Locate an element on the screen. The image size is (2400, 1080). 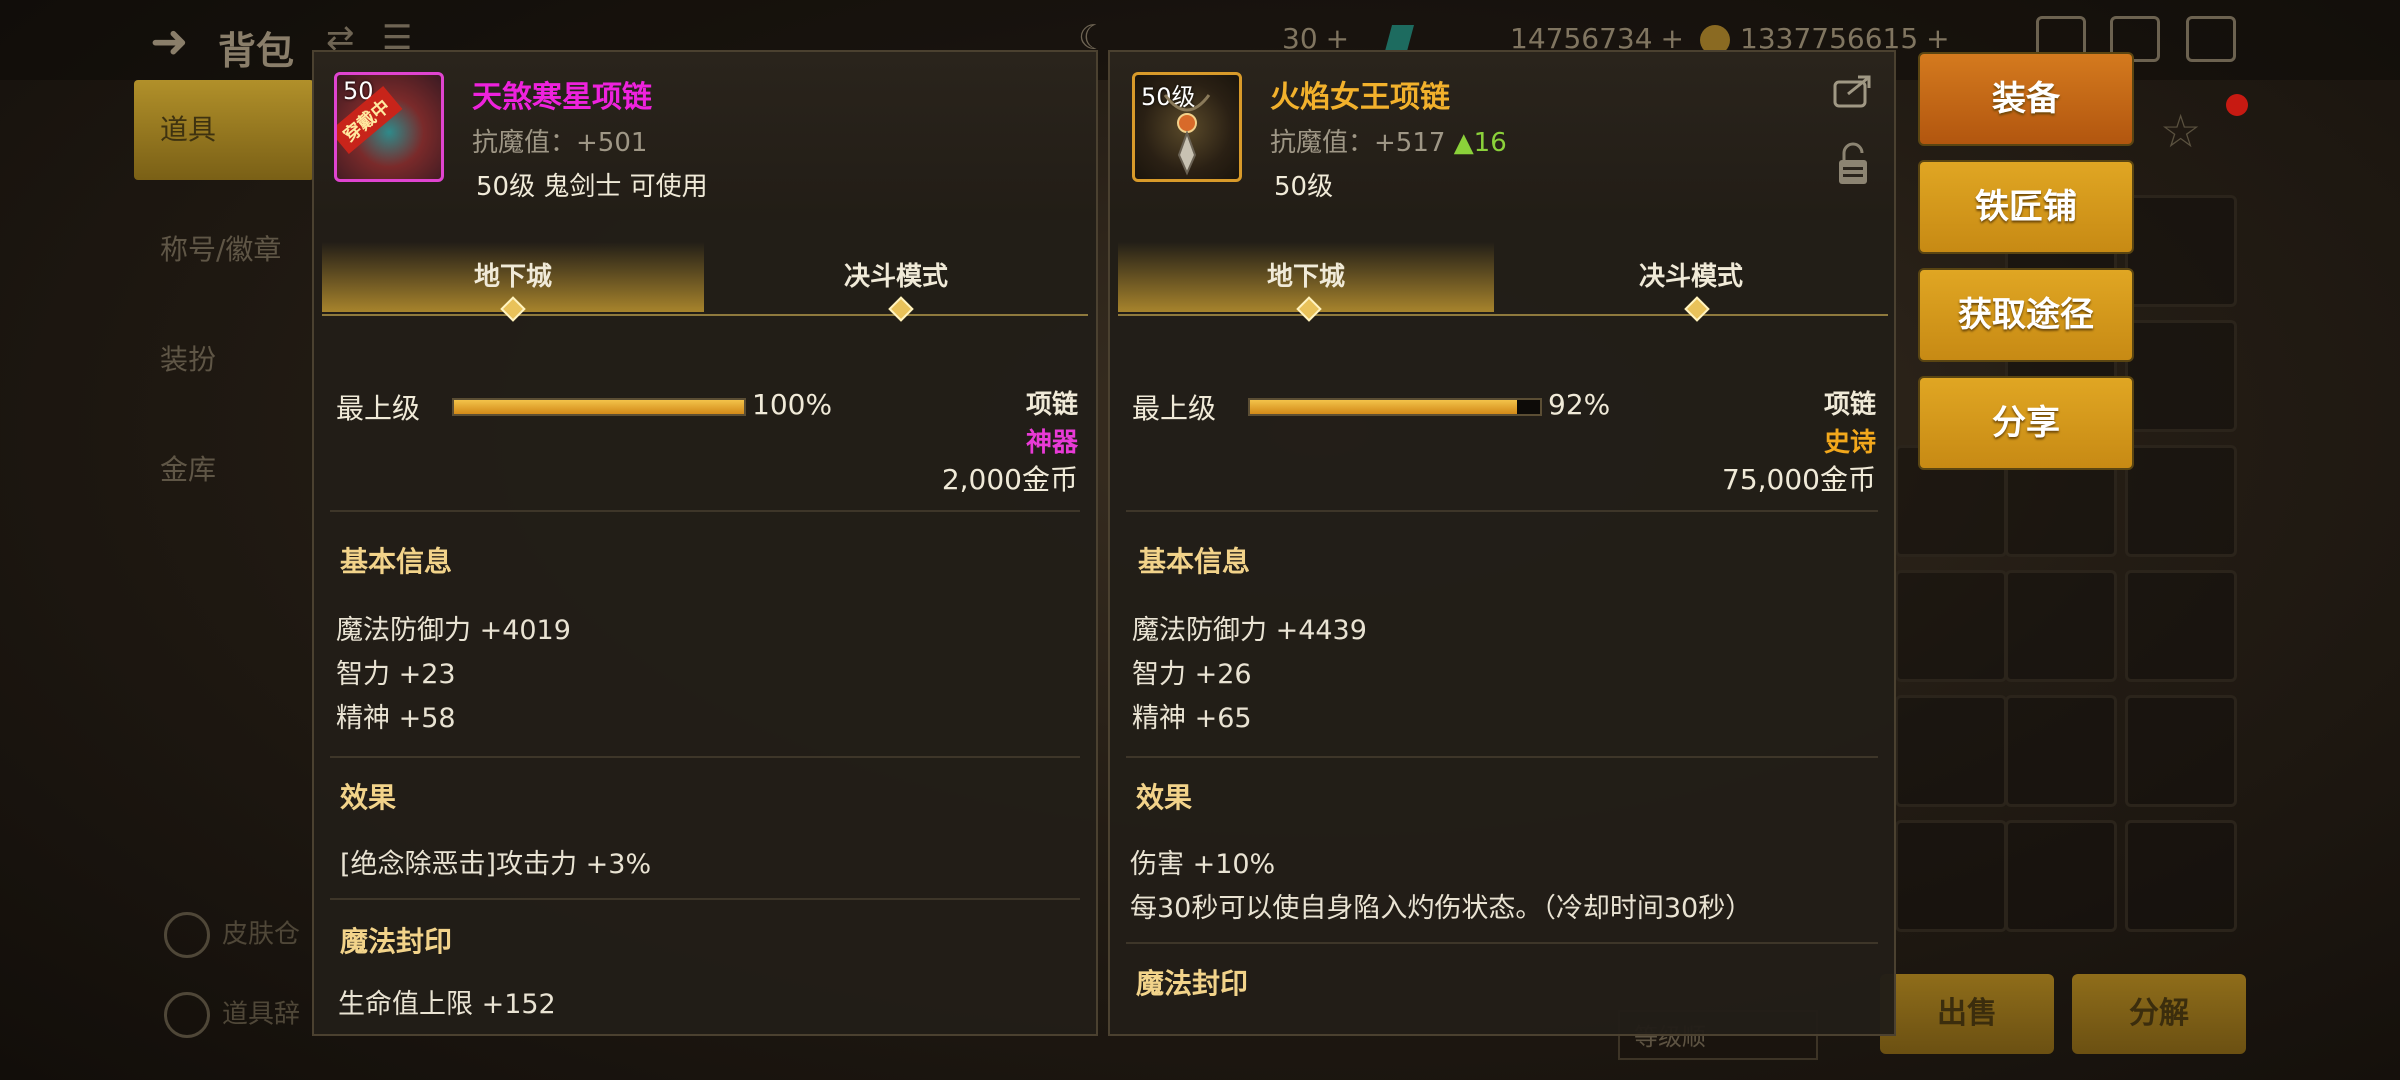
skin-icon is located at coordinates (187, 935).